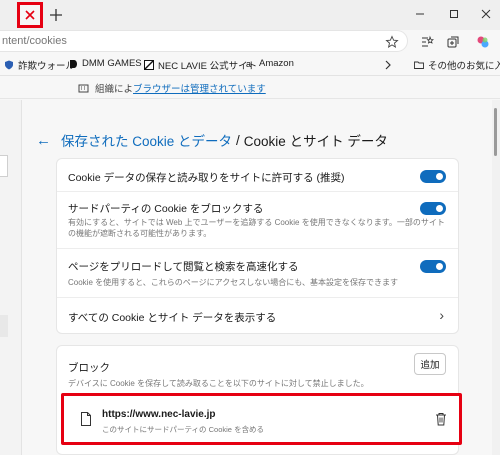 The height and width of the screenshot is (455, 500). I want to click on nec-icon, so click(149, 65).